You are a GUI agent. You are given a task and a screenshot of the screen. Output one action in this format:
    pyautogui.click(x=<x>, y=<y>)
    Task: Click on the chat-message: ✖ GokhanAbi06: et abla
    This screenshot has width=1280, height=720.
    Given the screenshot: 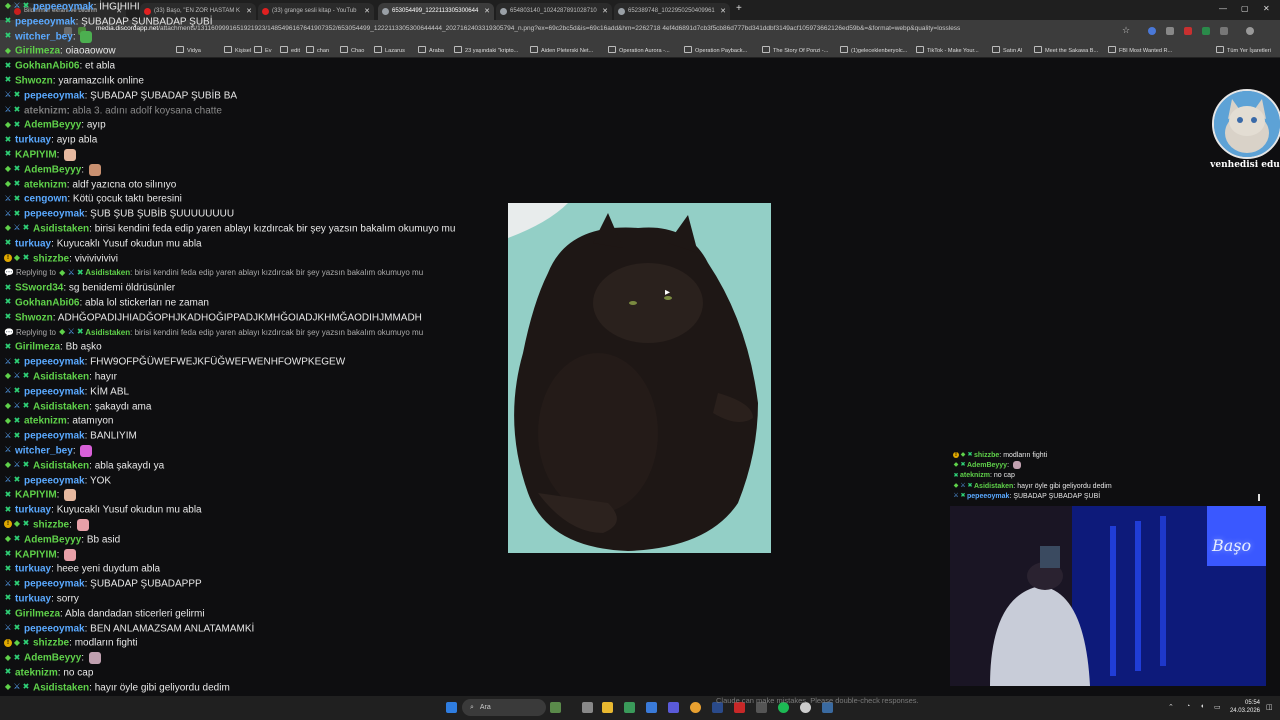 What is the action you would take?
    pyautogui.click(x=59, y=66)
    